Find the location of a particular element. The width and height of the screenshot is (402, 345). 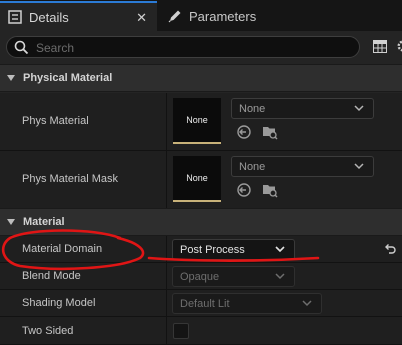

property-label: Phys Material Mask is located at coordinates (70, 179).